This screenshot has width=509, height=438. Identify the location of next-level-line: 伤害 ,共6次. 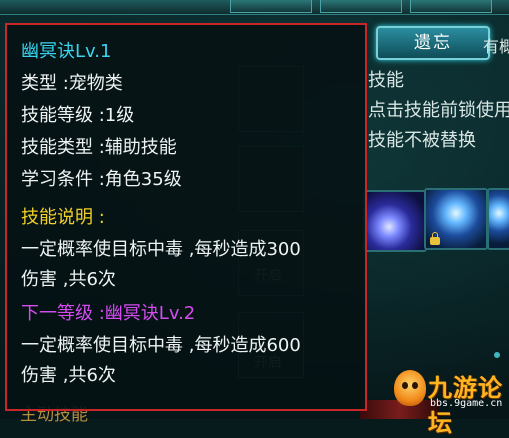
(68, 375).